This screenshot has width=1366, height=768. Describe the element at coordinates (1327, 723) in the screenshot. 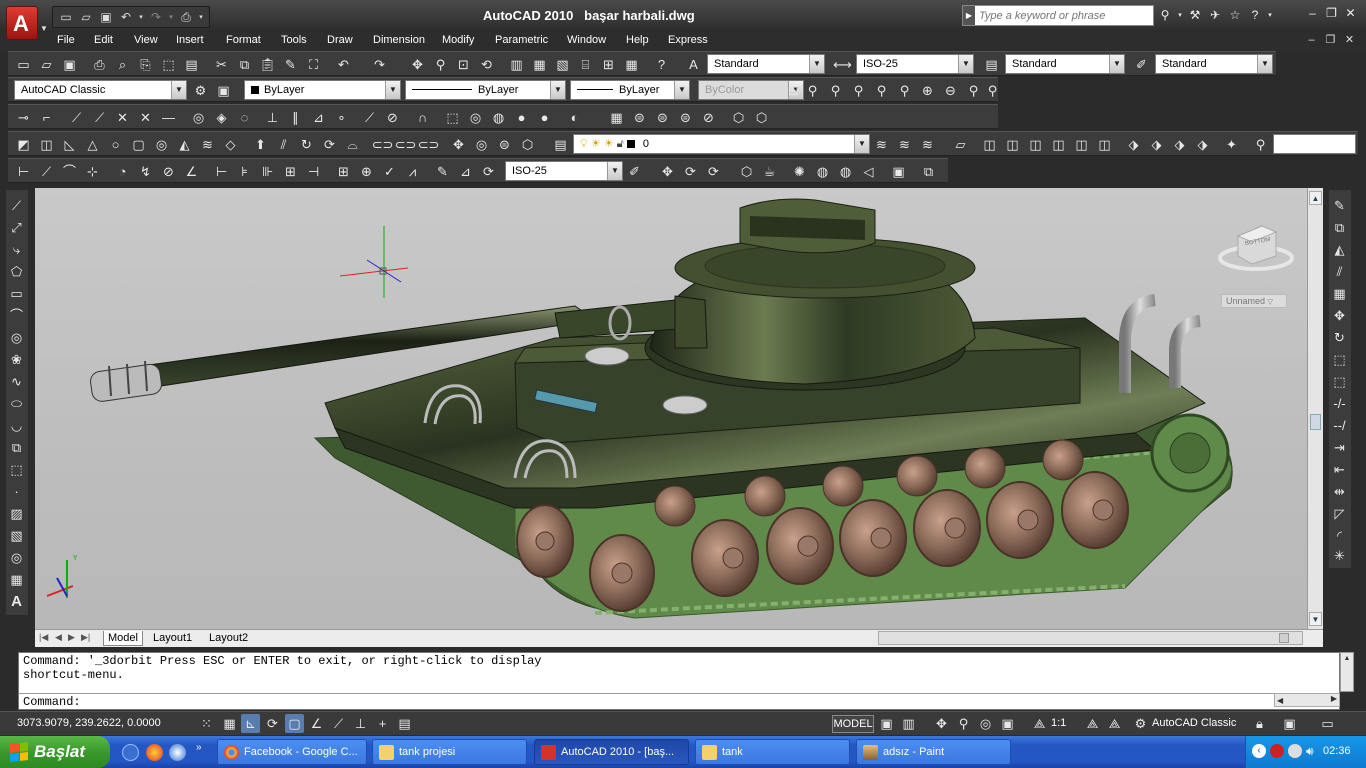

I see `clean-screen-icon: ▭` at that location.